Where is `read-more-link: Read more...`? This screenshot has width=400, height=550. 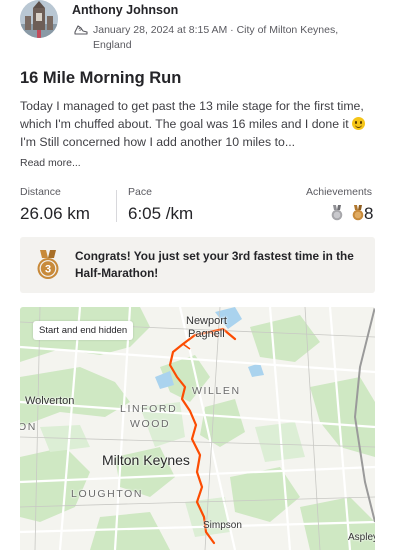
read-more-link: Read more... is located at coordinates (50, 163).